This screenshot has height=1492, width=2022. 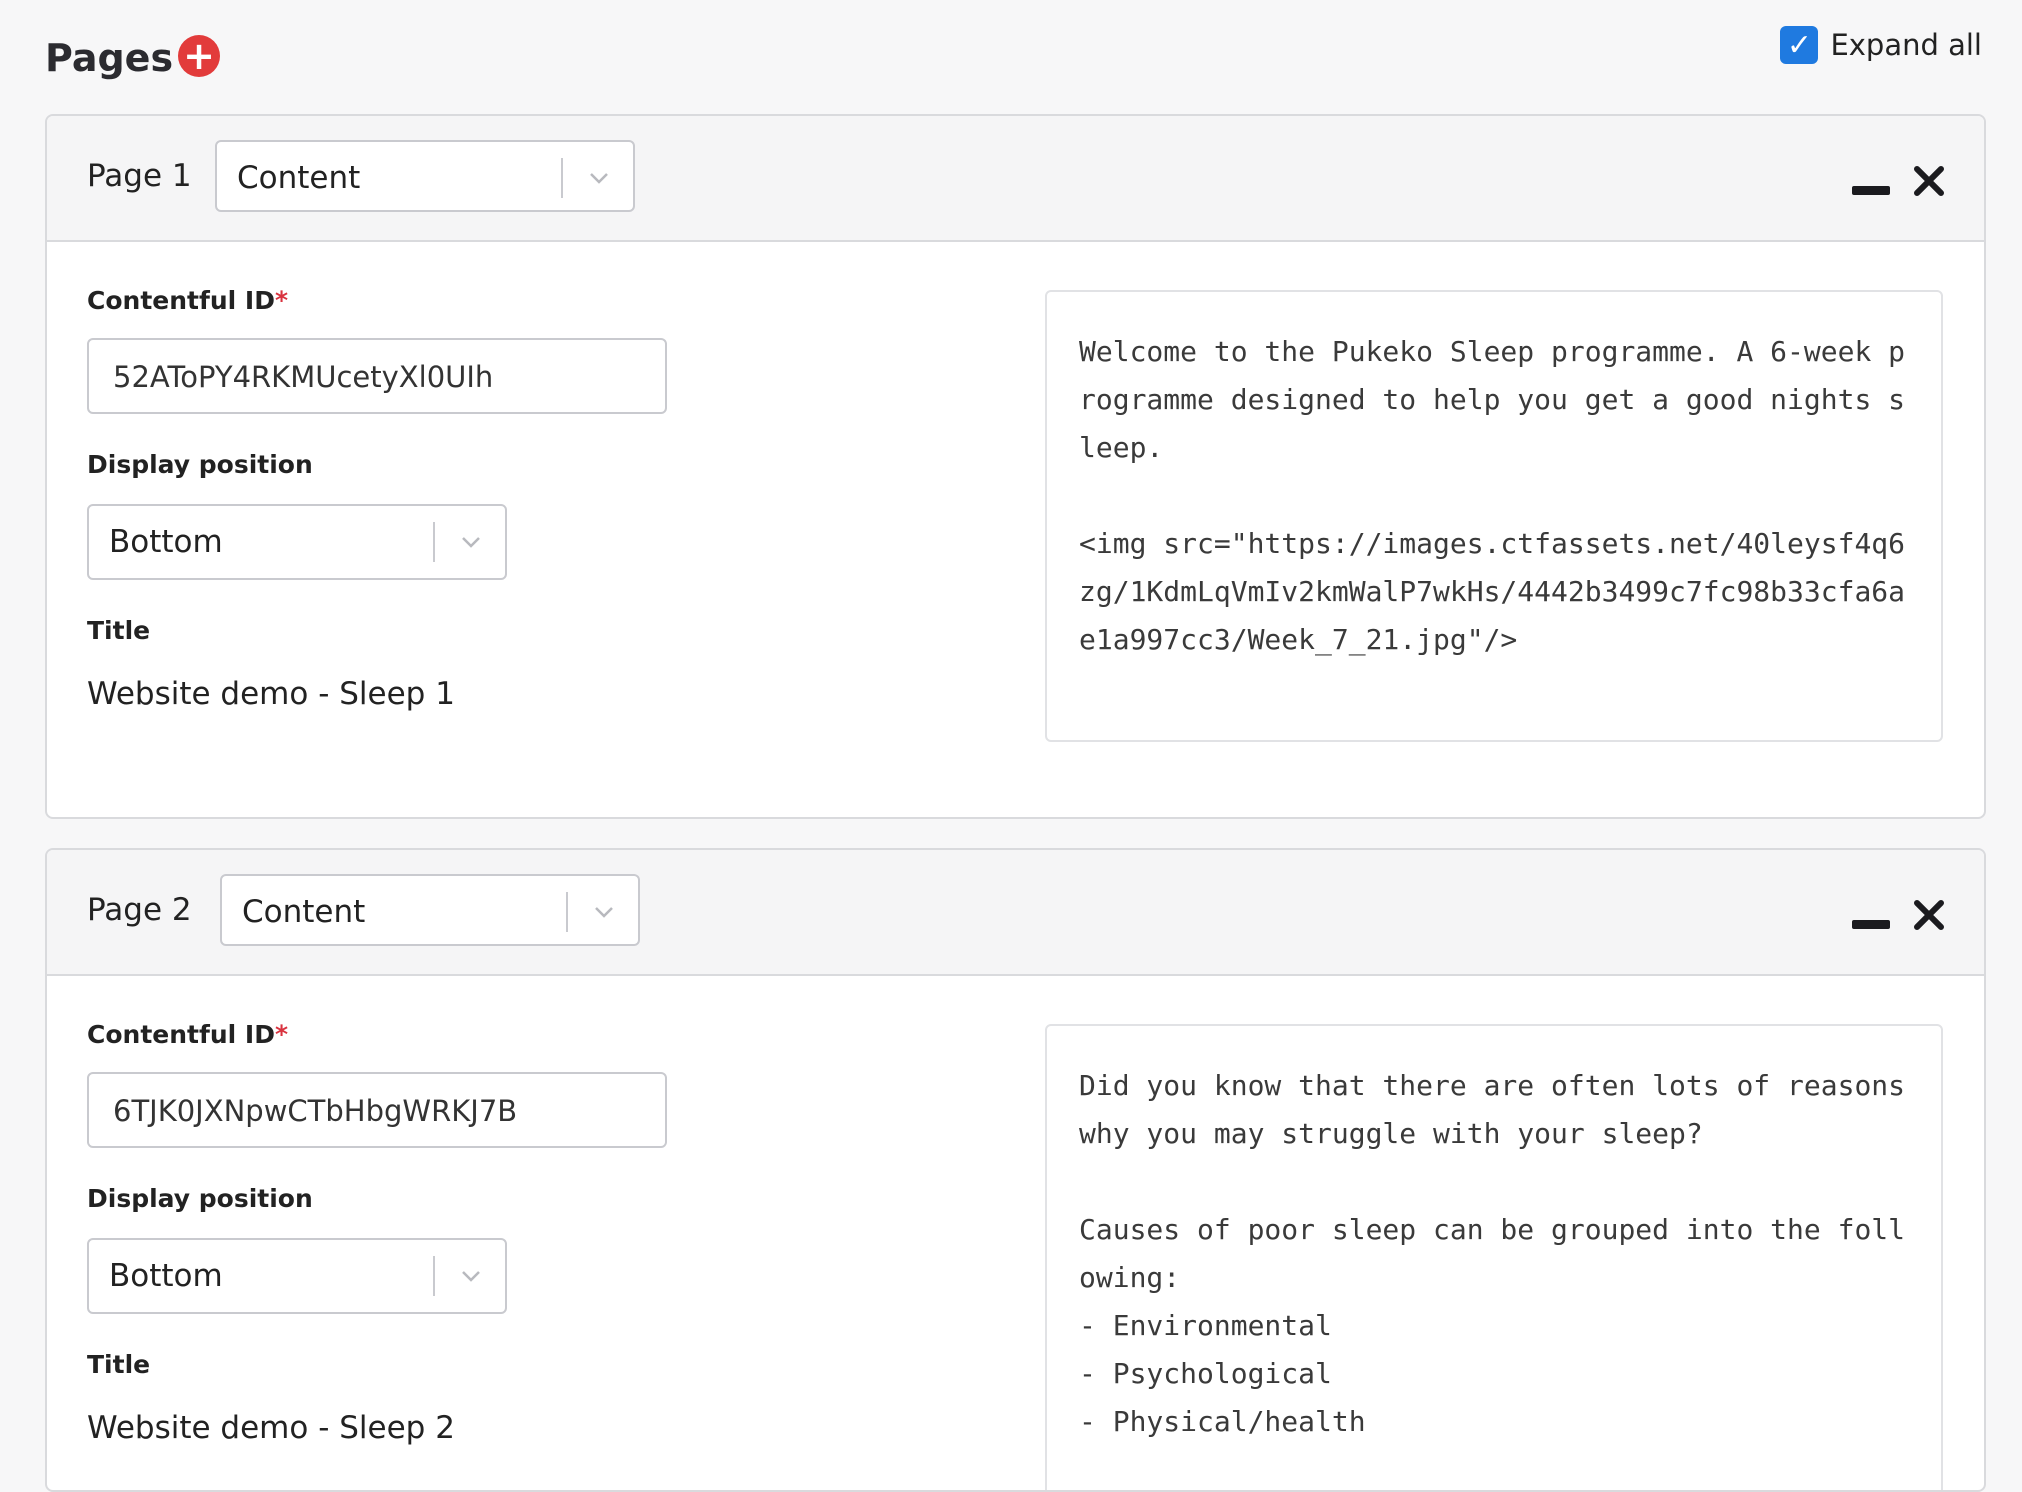 What do you see at coordinates (1015, 179) in the screenshot?
I see `page-card-header: Page 1 Content` at bounding box center [1015, 179].